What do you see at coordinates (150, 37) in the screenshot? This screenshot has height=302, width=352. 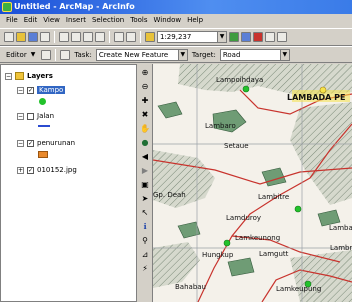 I see `add-data-icon` at bounding box center [150, 37].